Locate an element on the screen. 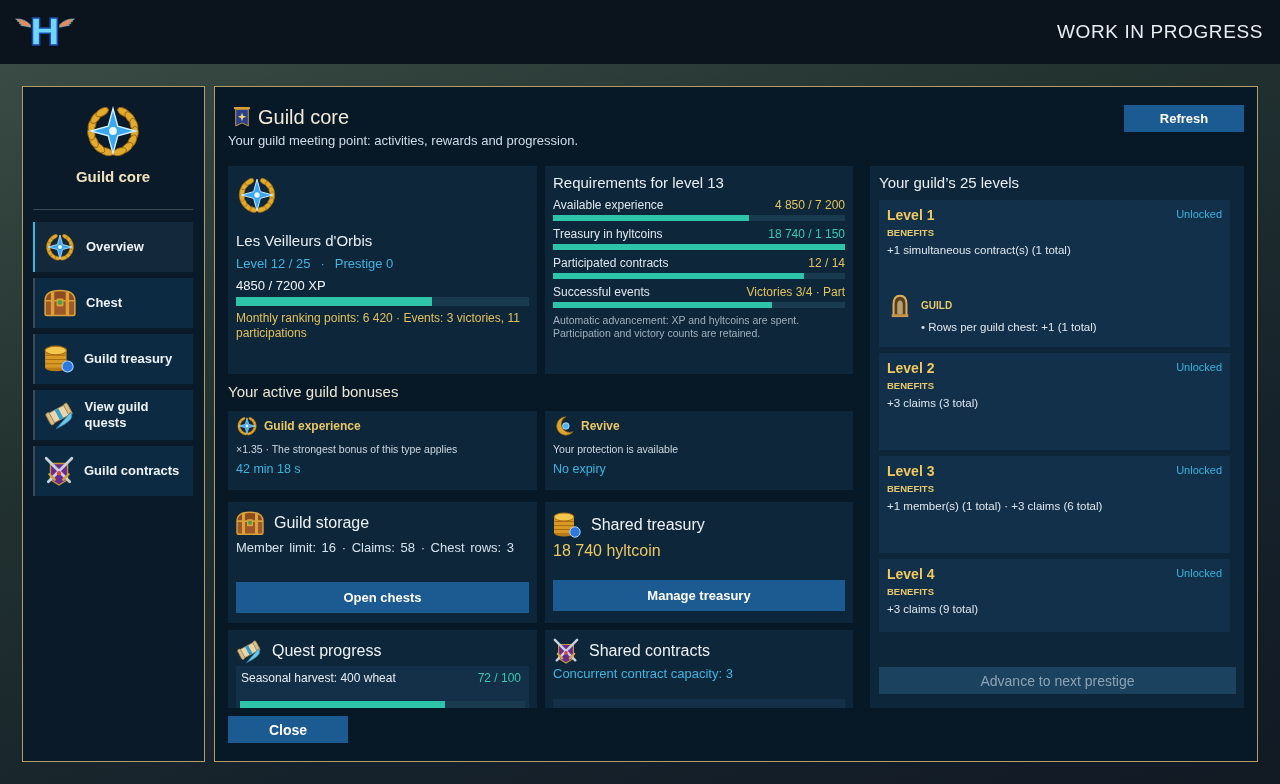  requirement-value: 12 / 14 is located at coordinates (826, 263).